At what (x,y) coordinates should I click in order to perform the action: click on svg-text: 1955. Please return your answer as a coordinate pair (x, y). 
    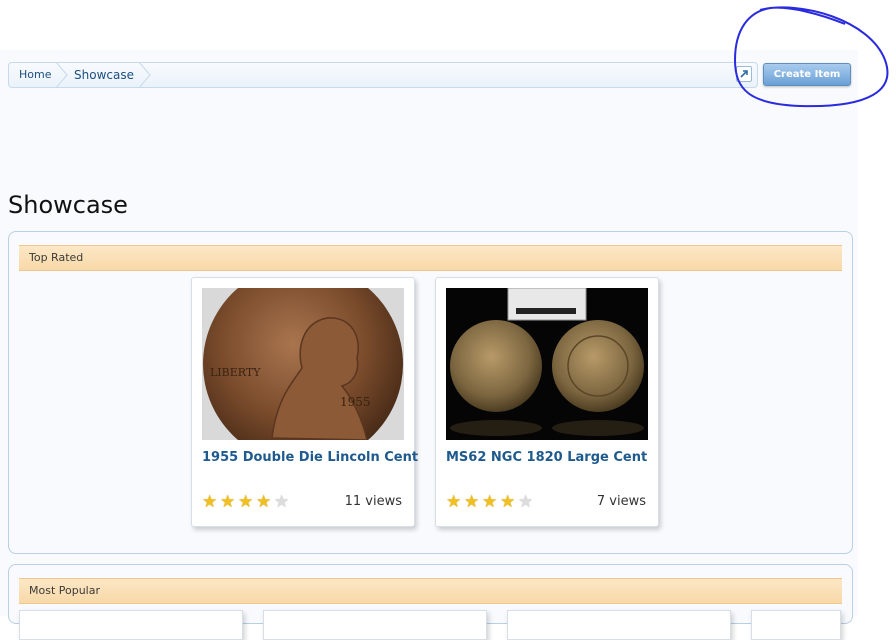
    Looking at the image, I should click on (355, 402).